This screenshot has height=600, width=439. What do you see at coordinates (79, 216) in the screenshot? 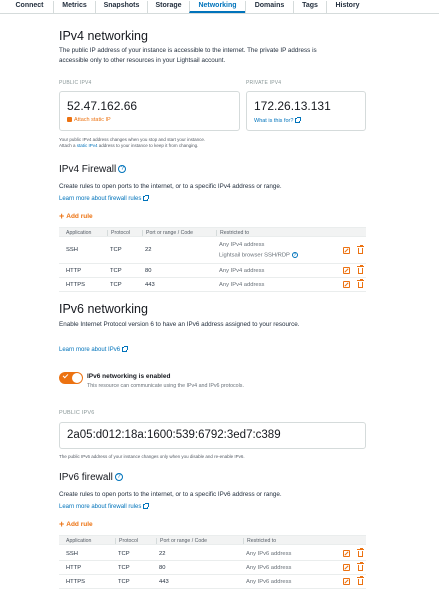
I see `ipv4-add-rule-label: Add rule` at bounding box center [79, 216].